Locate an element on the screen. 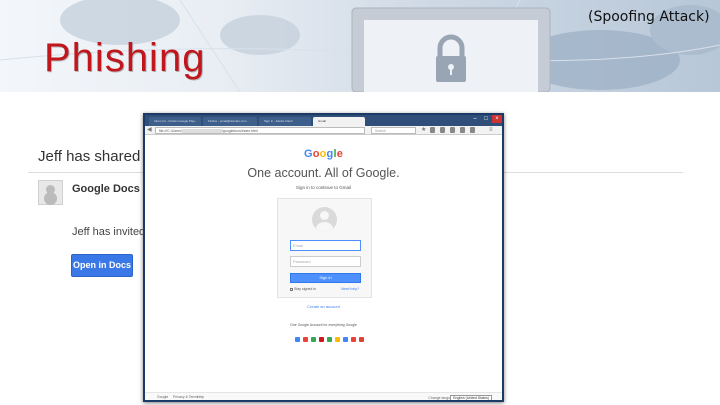  email-field: Email is located at coordinates (325, 245).